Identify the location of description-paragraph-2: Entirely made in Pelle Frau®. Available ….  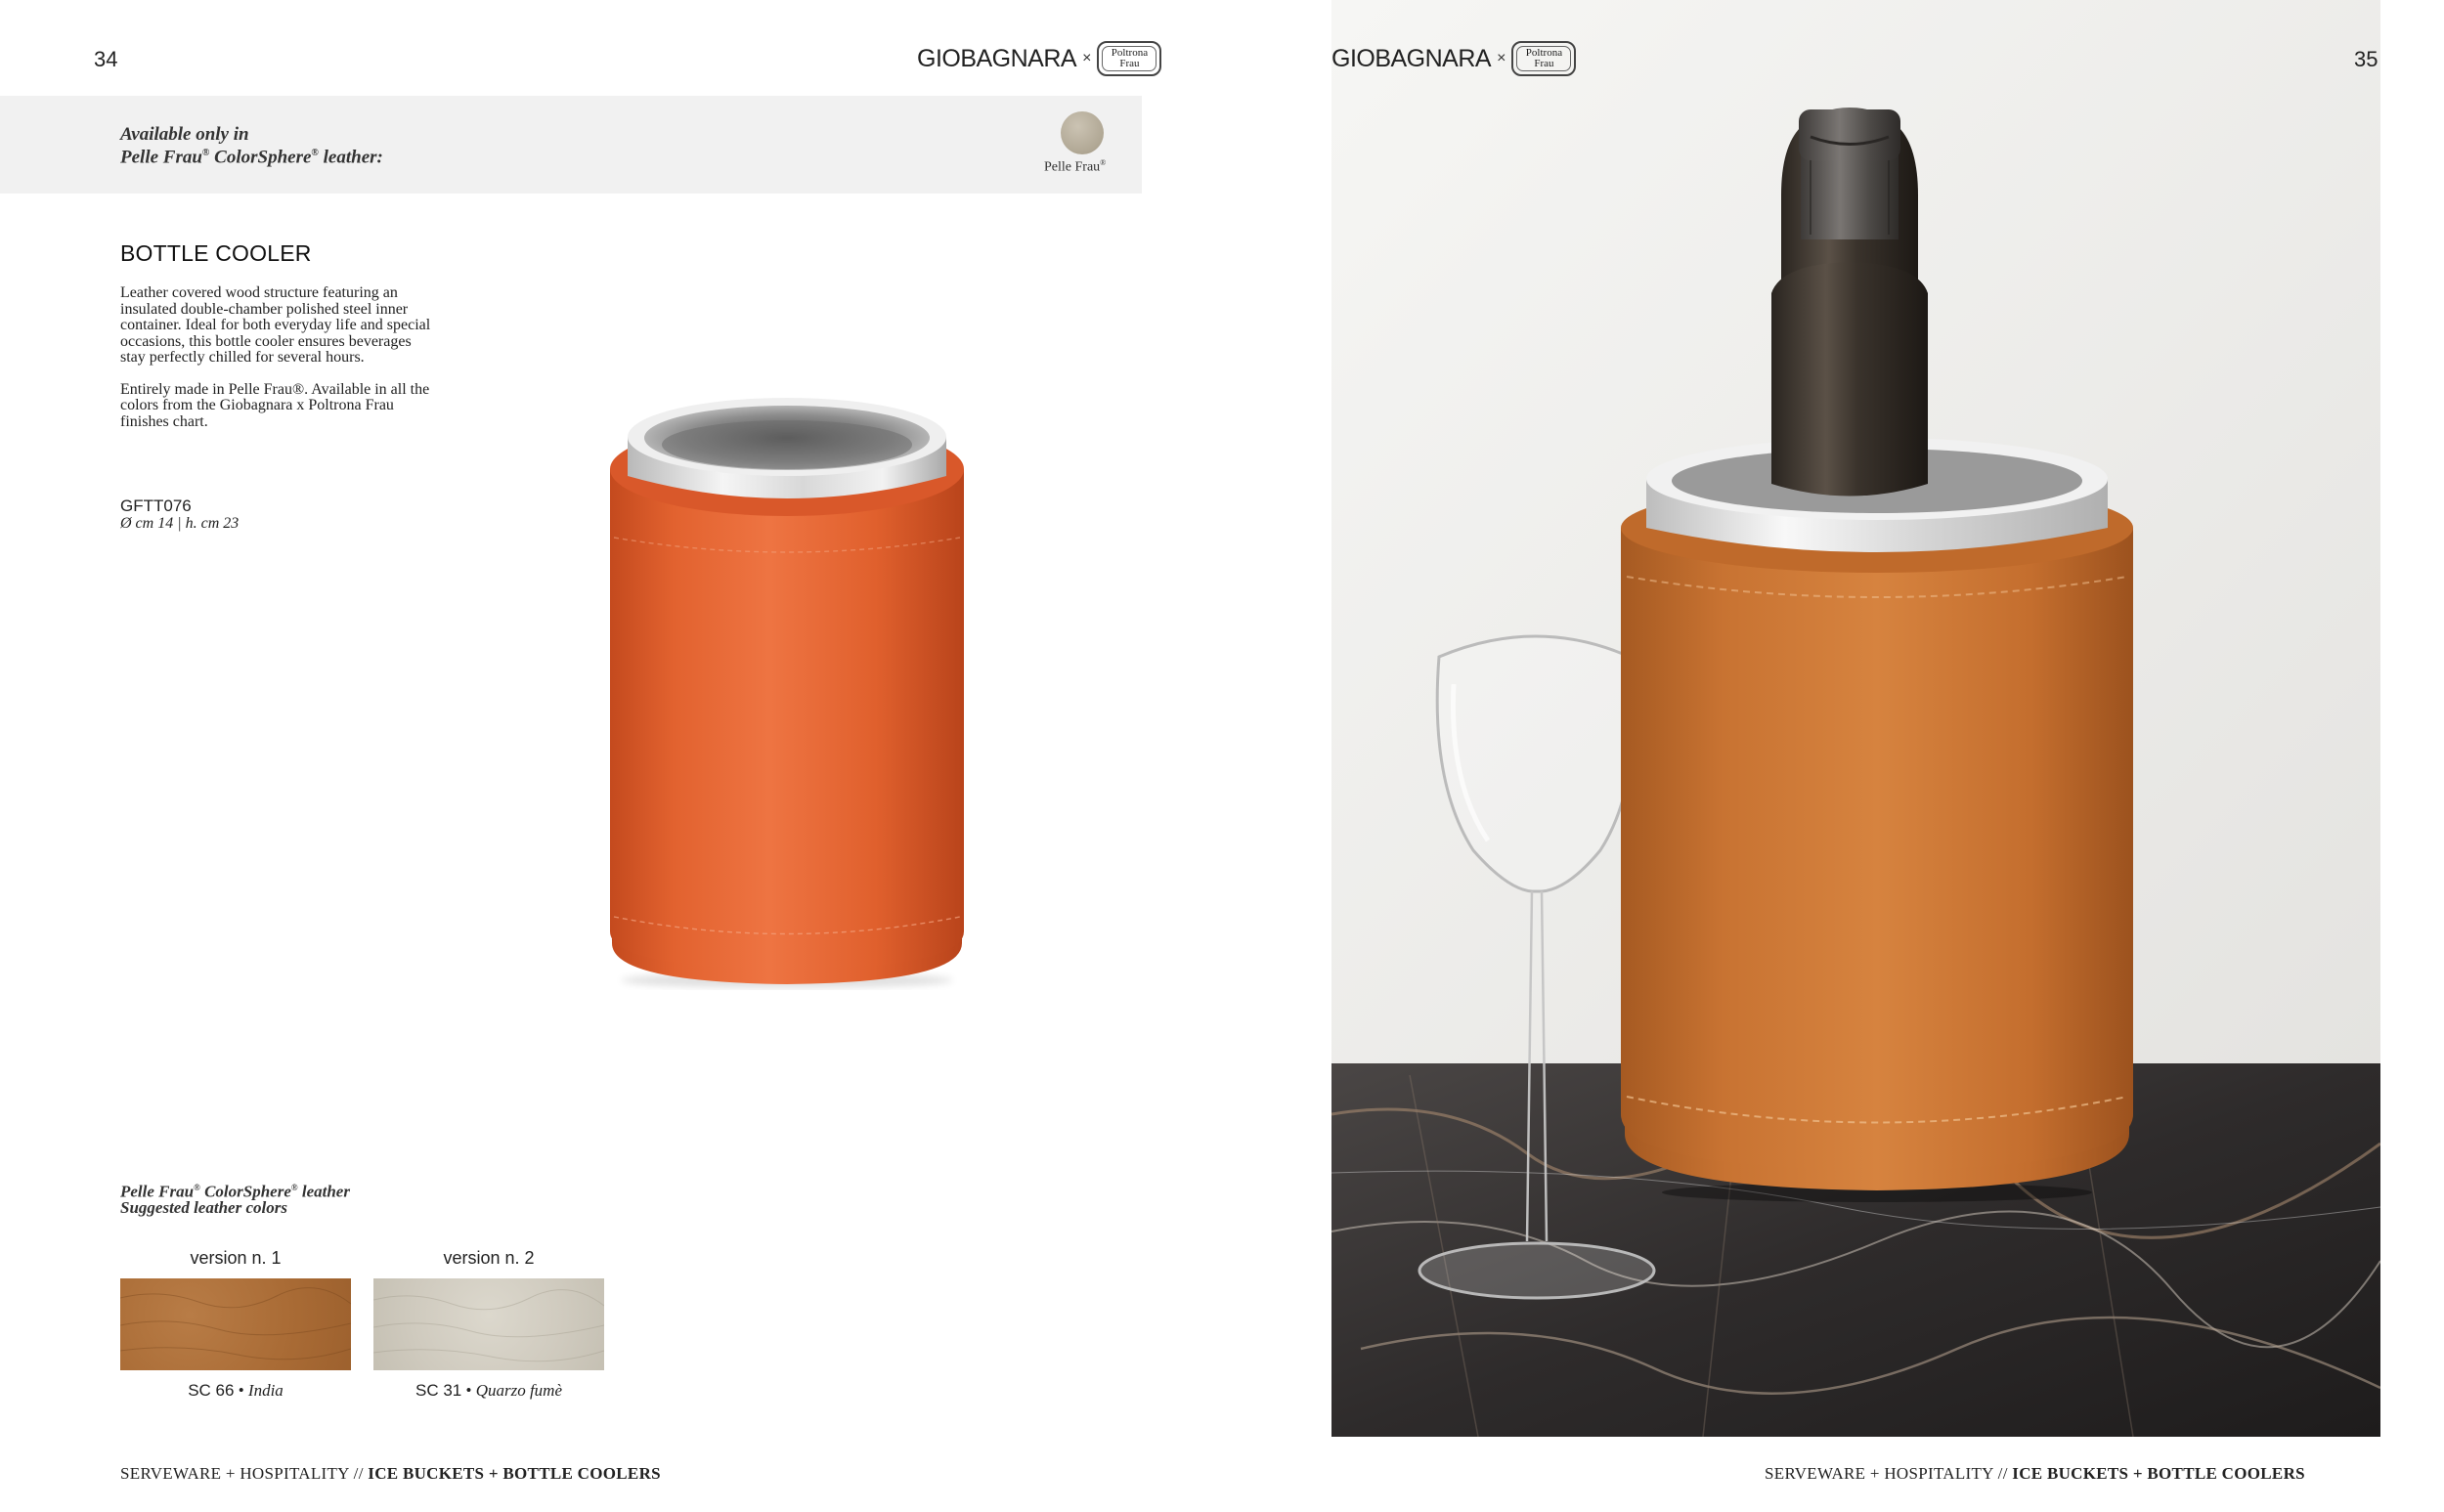
(275, 405).